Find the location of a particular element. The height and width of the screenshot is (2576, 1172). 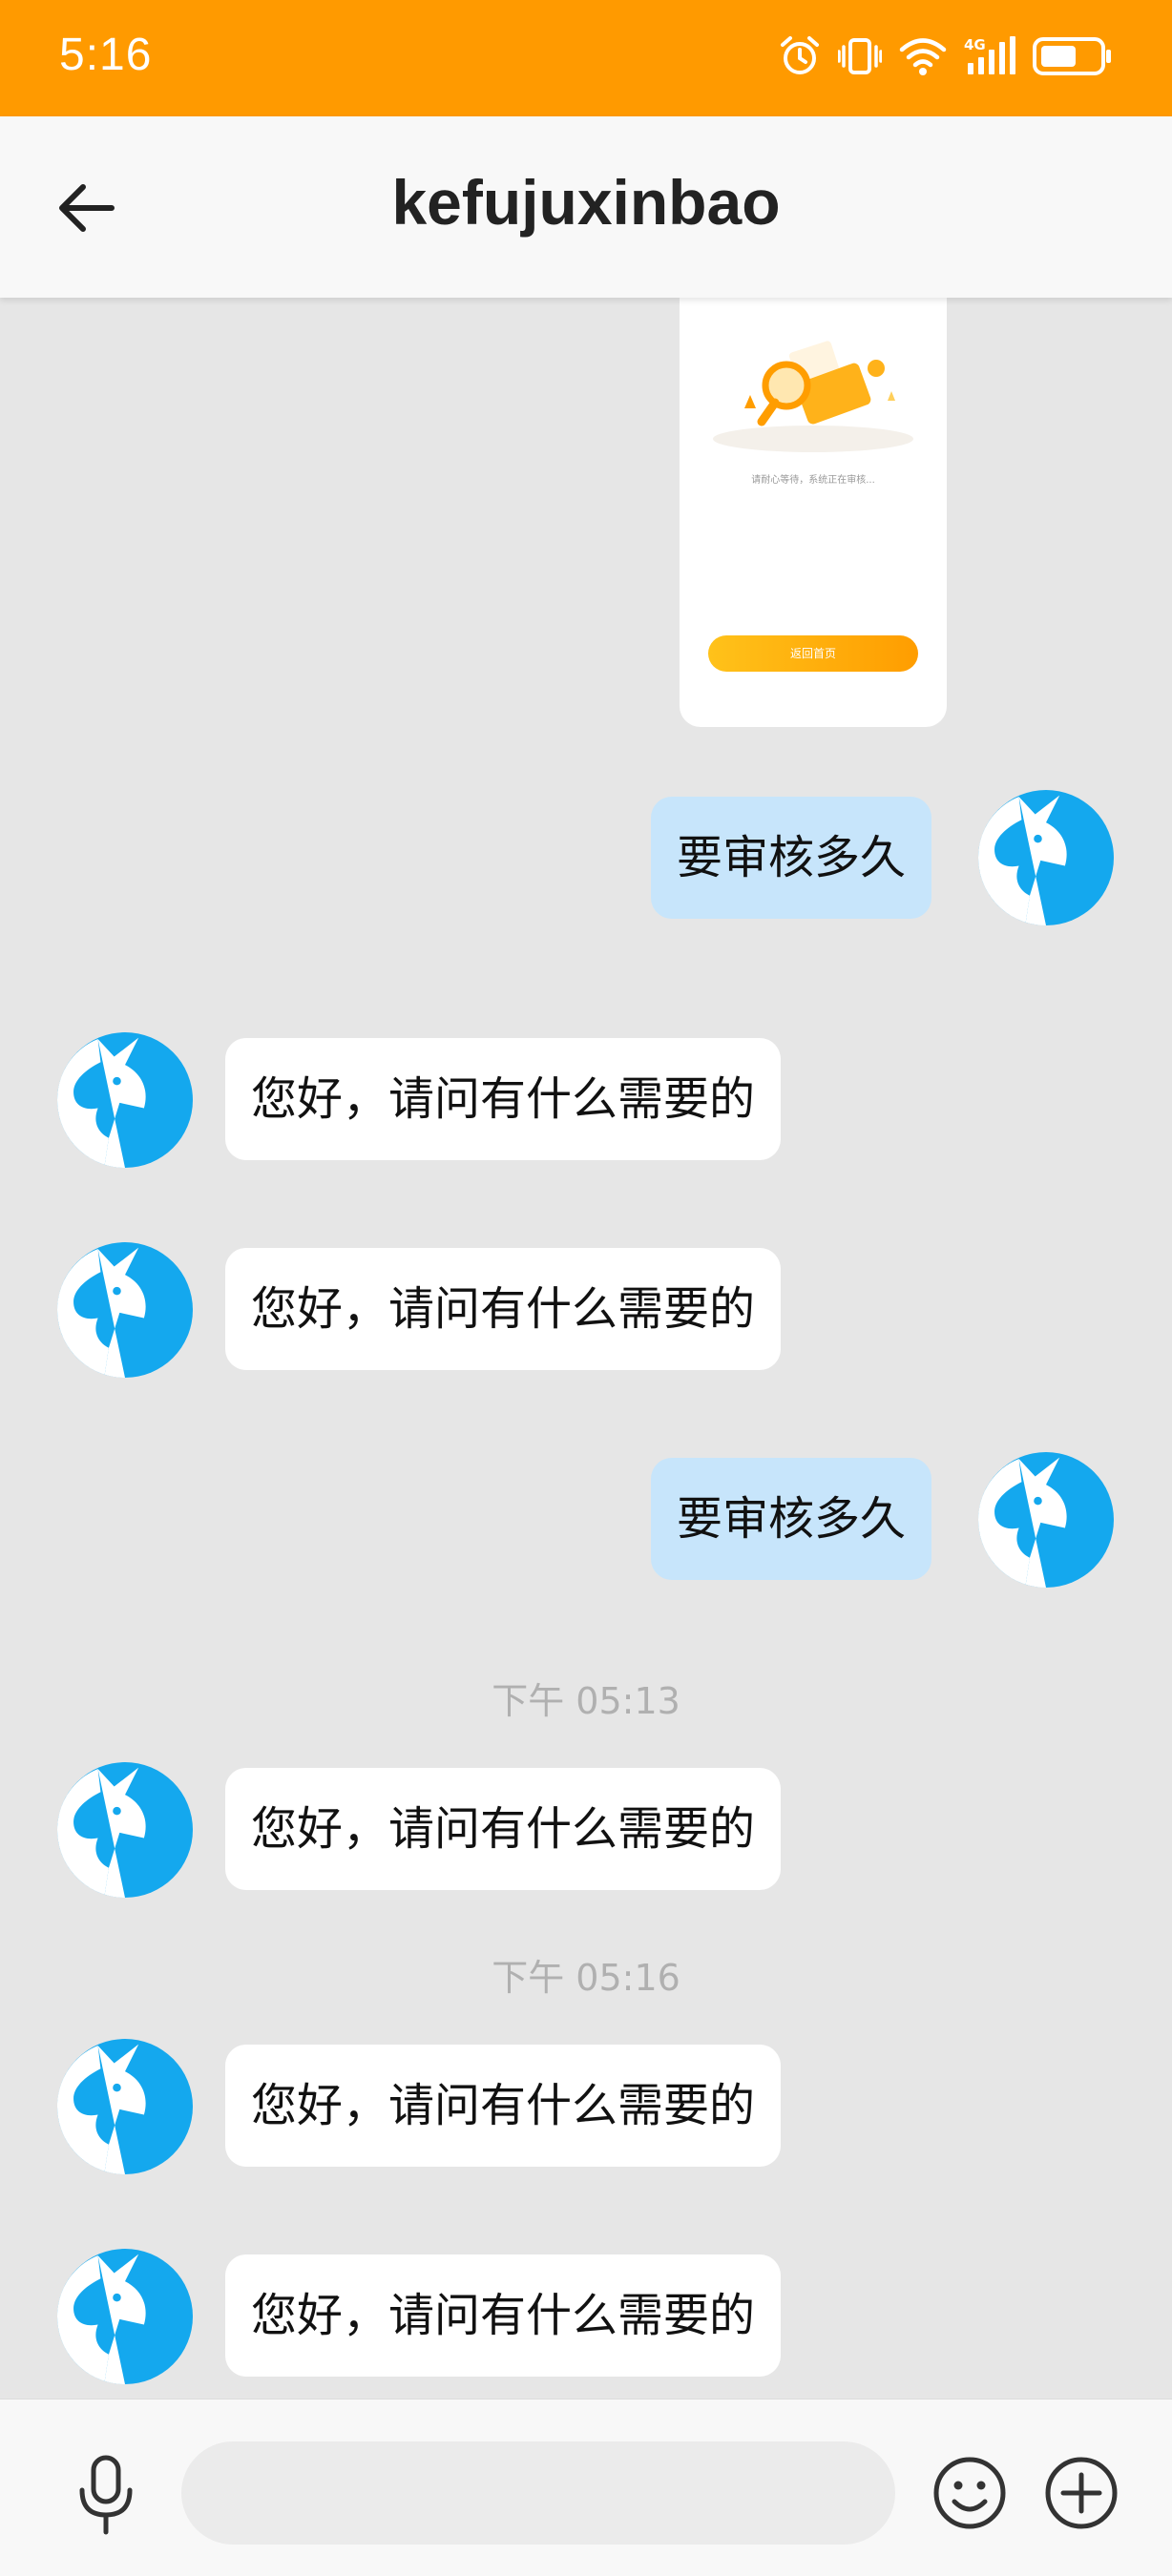

timestamp-divider: 下午 05:16 is located at coordinates (586, 1978).